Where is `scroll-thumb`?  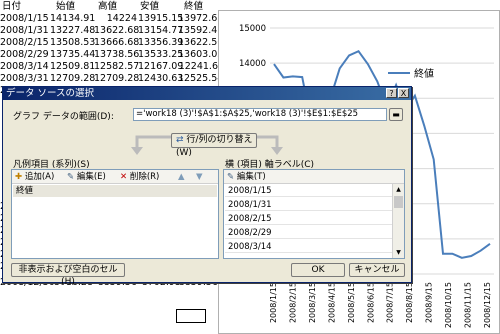
scroll-thumb is located at coordinates (398, 202).